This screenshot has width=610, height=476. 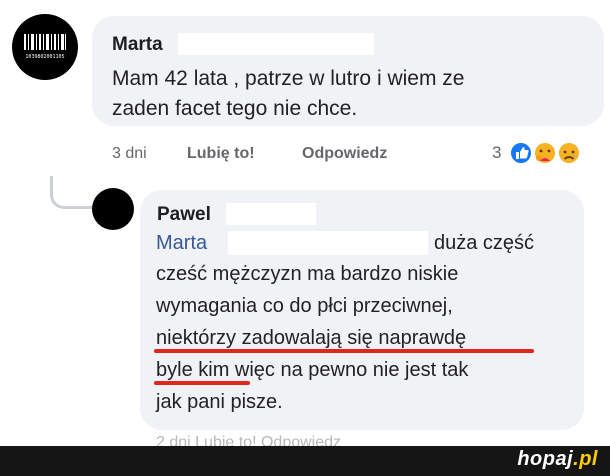 What do you see at coordinates (521, 153) in the screenshot?
I see `like-icon` at bounding box center [521, 153].